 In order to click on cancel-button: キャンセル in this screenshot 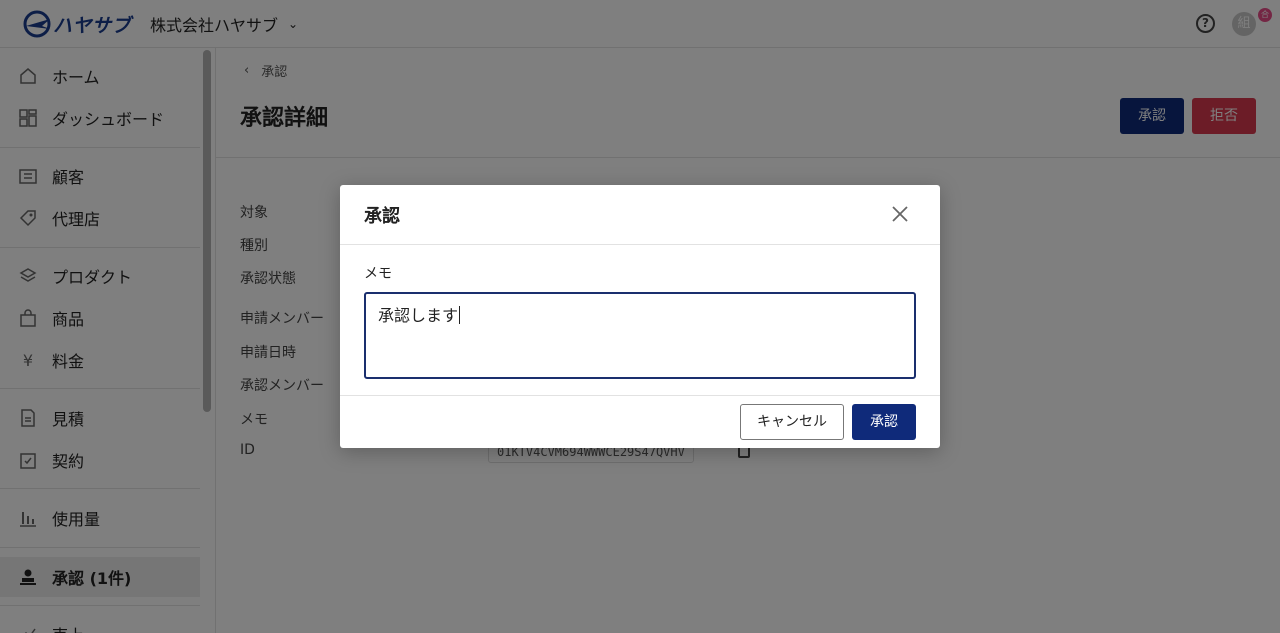, I will do `click(792, 422)`.